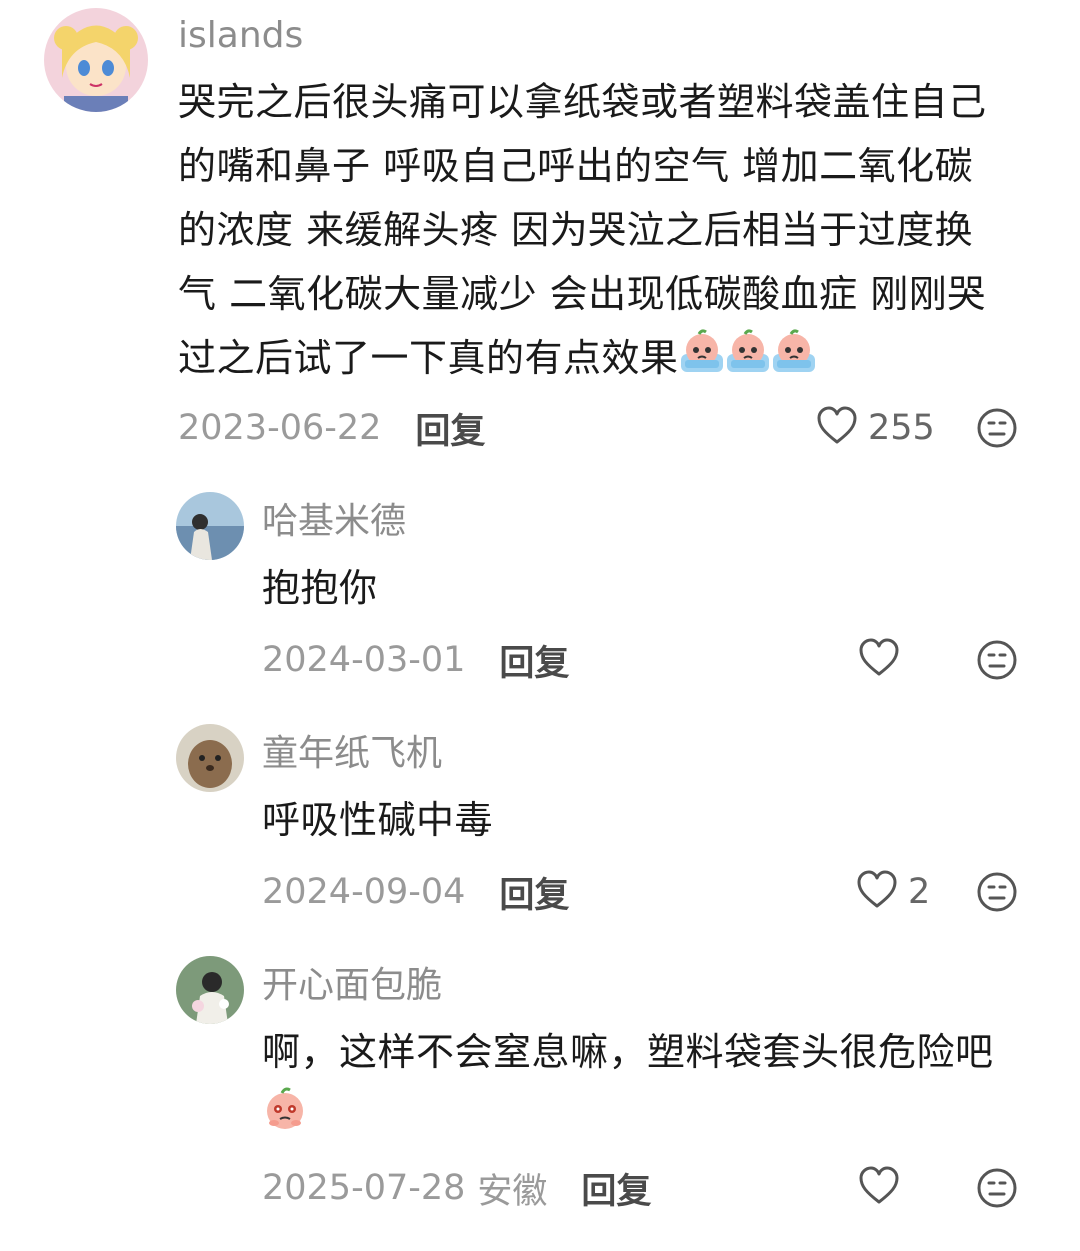 The image size is (1080, 1251). What do you see at coordinates (901, 428) in the screenshot?
I see `like-count: 255` at bounding box center [901, 428].